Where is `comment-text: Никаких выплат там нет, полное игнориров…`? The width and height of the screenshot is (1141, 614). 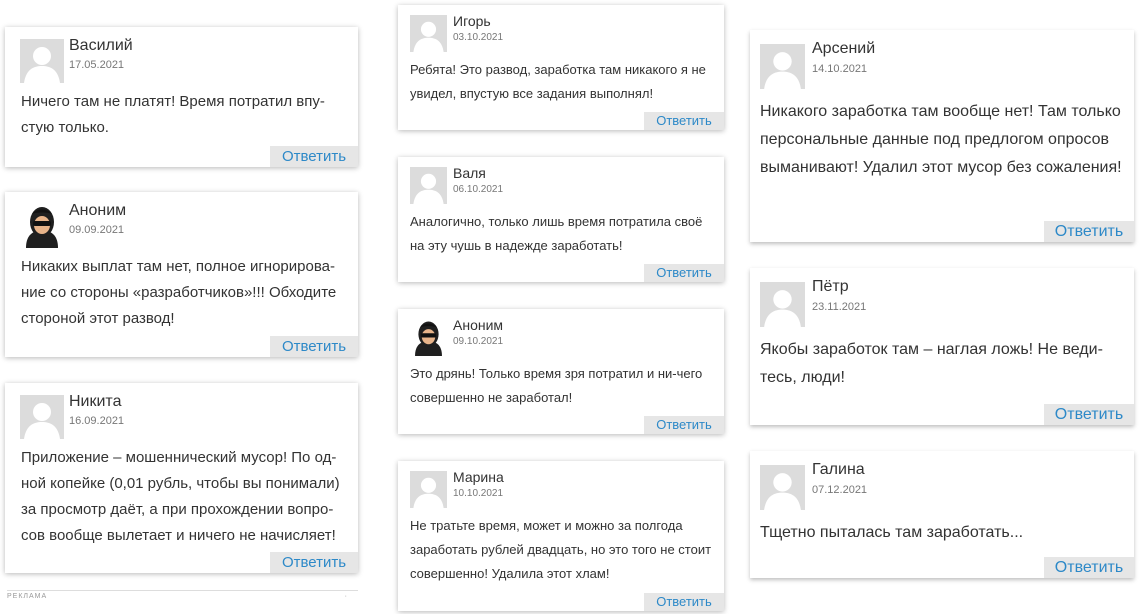 comment-text: Никаких выплат там нет, полное игнориров… is located at coordinates (179, 292).